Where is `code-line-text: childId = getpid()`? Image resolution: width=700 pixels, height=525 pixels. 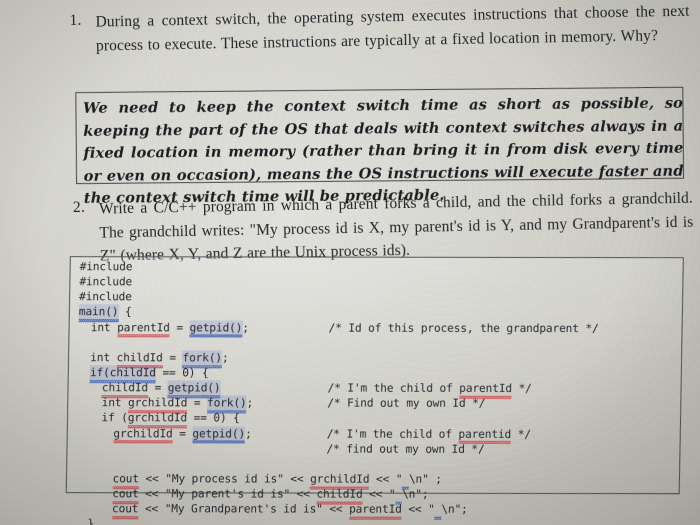 code-line-text: childId = getpid() is located at coordinates (161, 388).